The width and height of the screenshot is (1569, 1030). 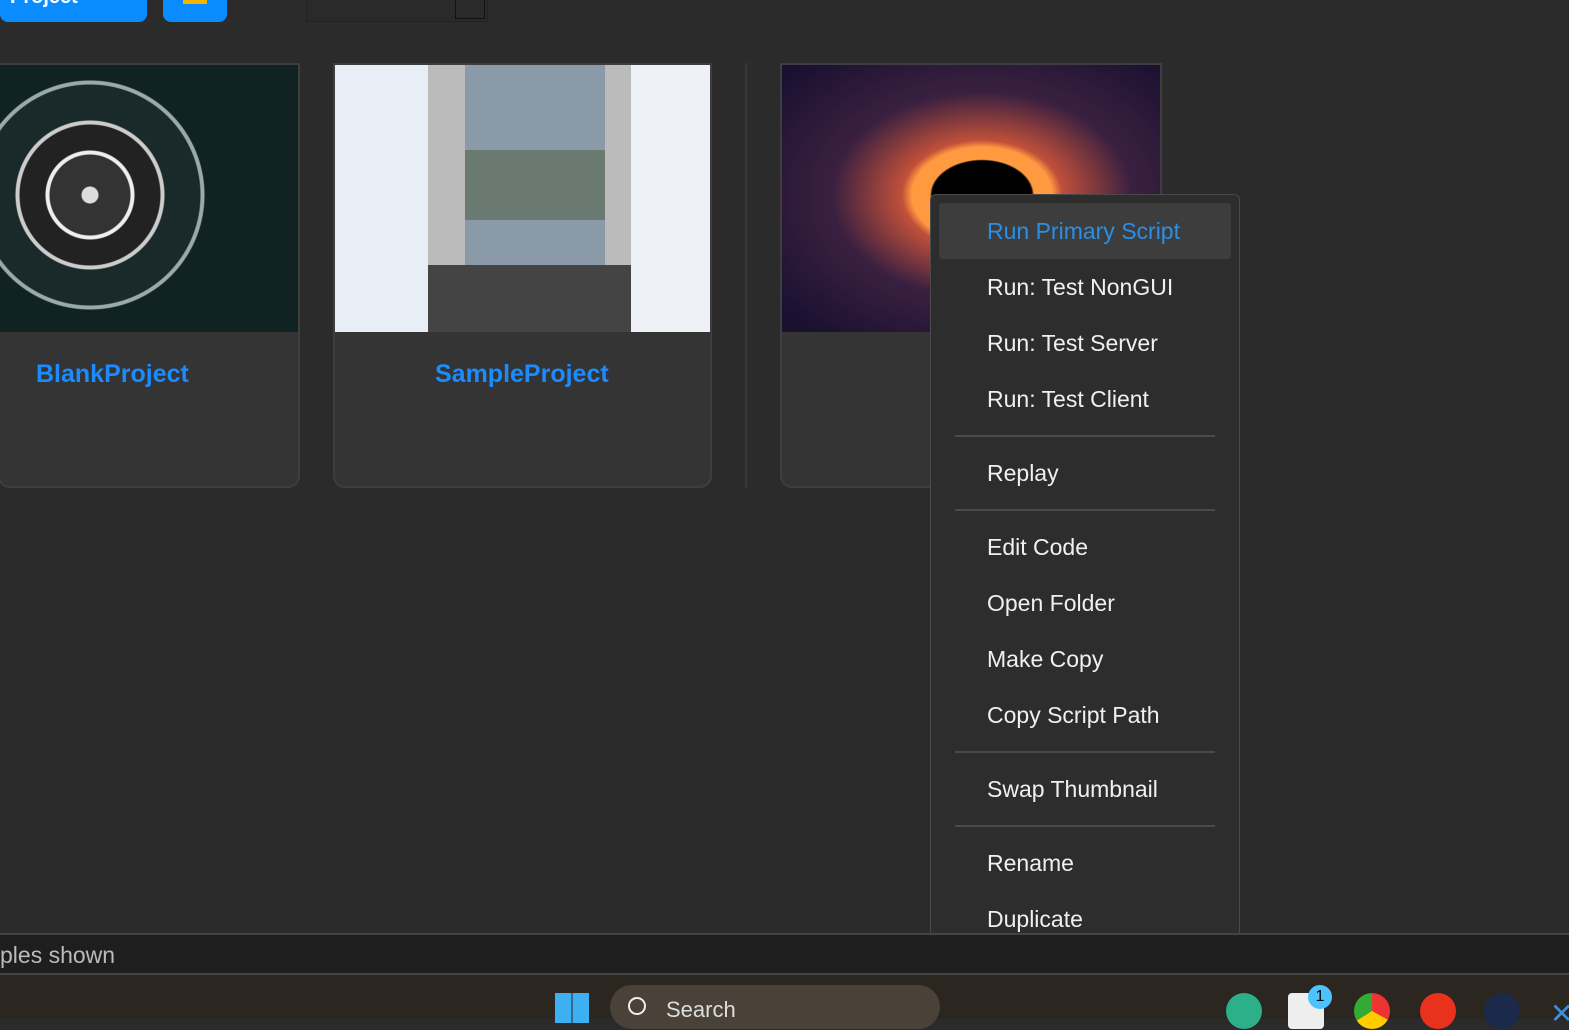 What do you see at coordinates (637, 1006) in the screenshot?
I see `search-icon` at bounding box center [637, 1006].